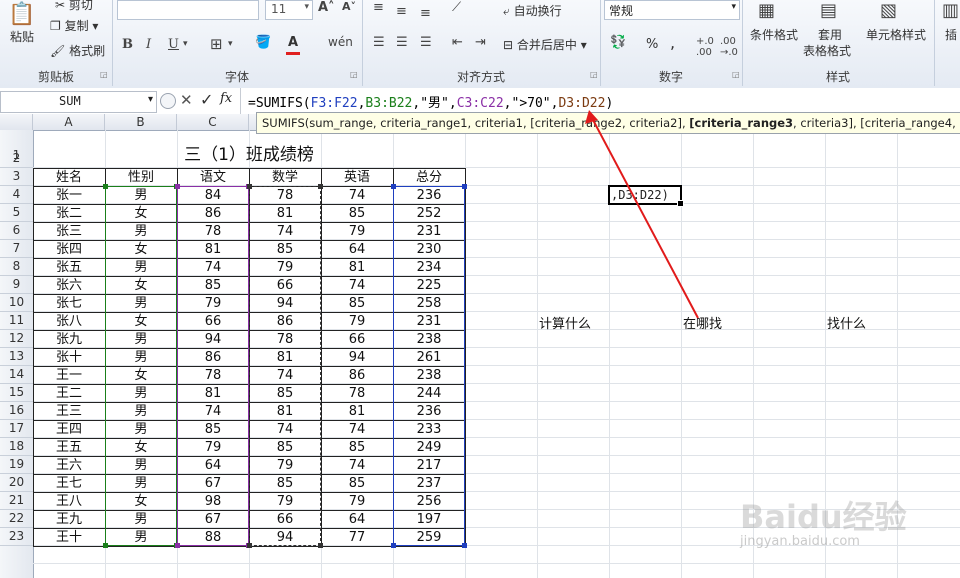 The height and width of the screenshot is (578, 960). Describe the element at coordinates (823, 517) in the screenshot. I see `watermark-logo: Baidu经验` at that location.